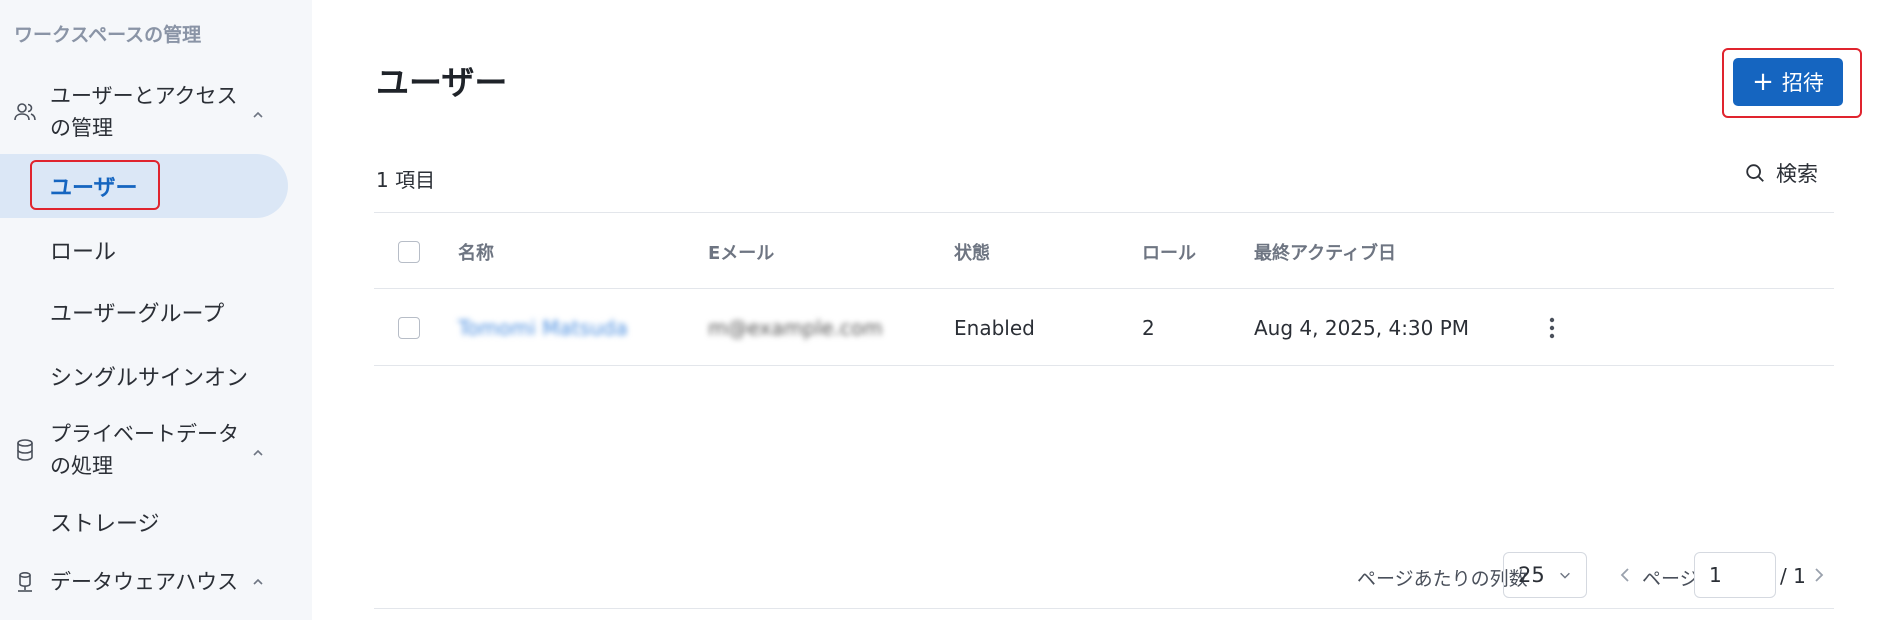 This screenshot has width=1896, height=620. Describe the element at coordinates (1362, 327) in the screenshot. I see `user-last-active: Aug 4, 2025, 4:30 PM` at that location.